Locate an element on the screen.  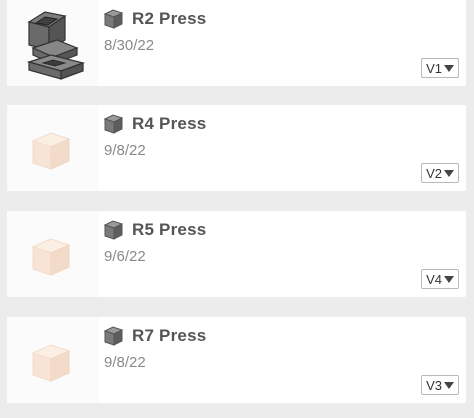
item-title: R2 Press is located at coordinates (169, 19).